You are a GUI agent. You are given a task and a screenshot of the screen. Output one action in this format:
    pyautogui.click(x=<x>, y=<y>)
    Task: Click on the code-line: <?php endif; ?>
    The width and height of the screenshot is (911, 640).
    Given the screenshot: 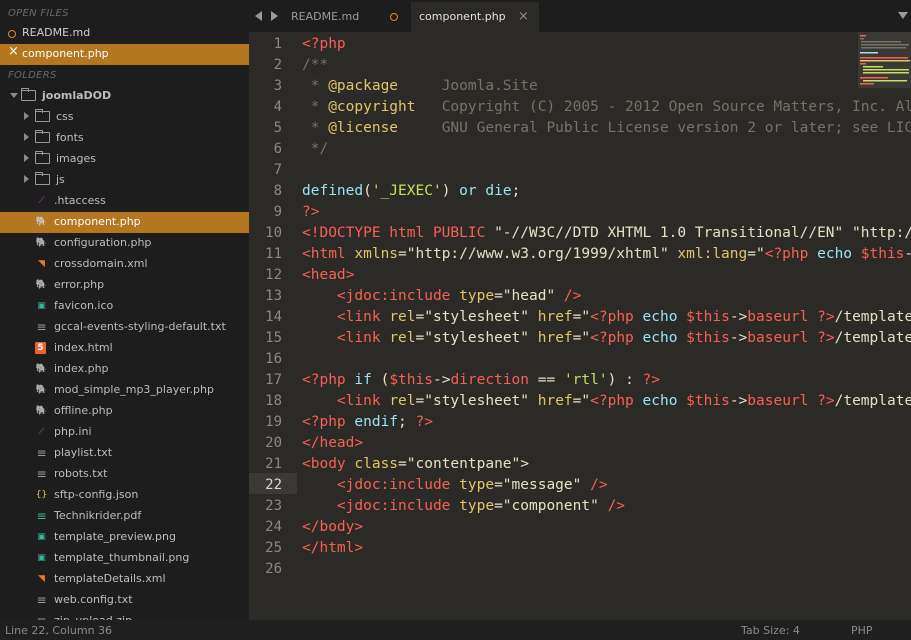 What is the action you would take?
    pyautogui.click(x=367, y=422)
    